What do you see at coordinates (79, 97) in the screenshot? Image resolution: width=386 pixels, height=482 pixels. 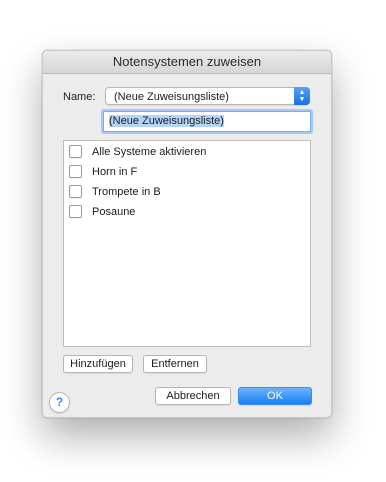 I see `name-label: Name:` at bounding box center [79, 97].